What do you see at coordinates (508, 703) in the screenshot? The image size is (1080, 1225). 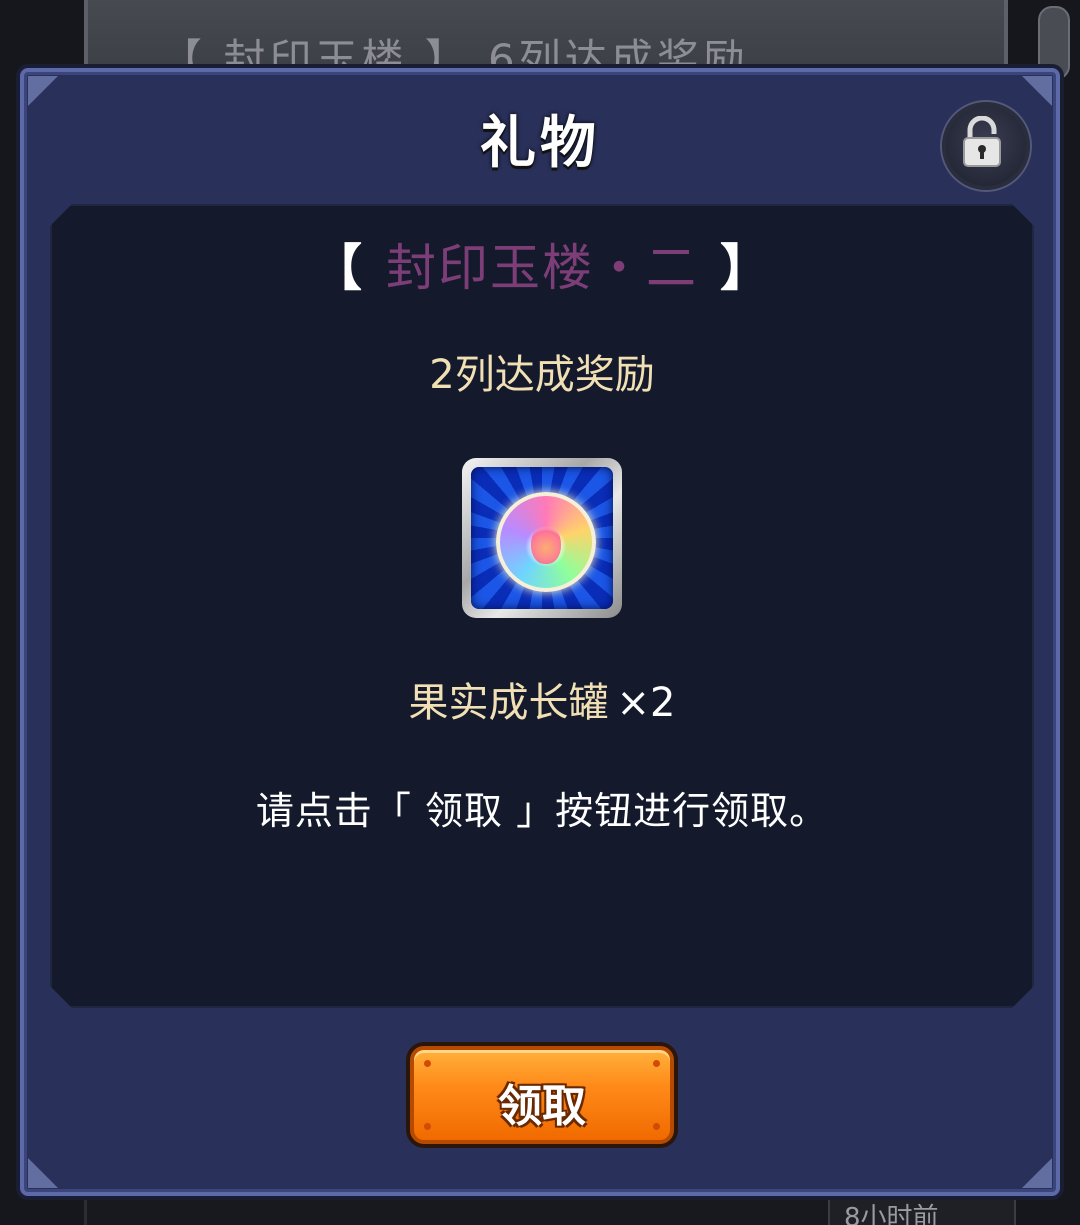 I see `reward-item-name: 果实成长罐` at bounding box center [508, 703].